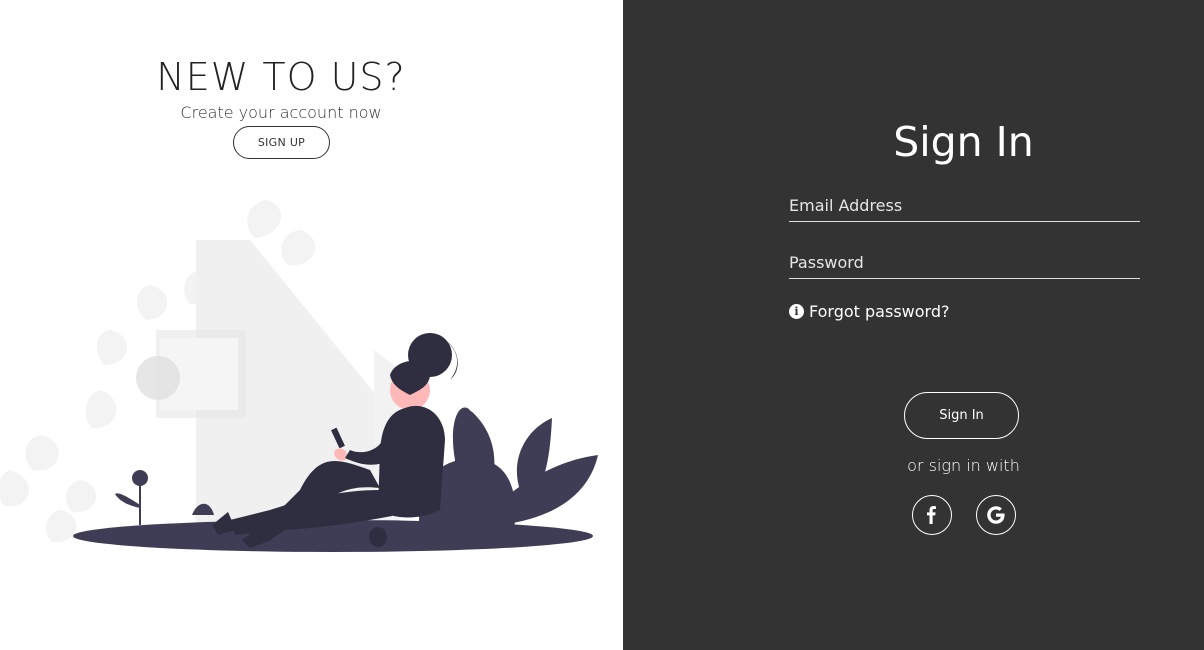  What do you see at coordinates (281, 142) in the screenshot?
I see `signup-button: SIGN UP` at bounding box center [281, 142].